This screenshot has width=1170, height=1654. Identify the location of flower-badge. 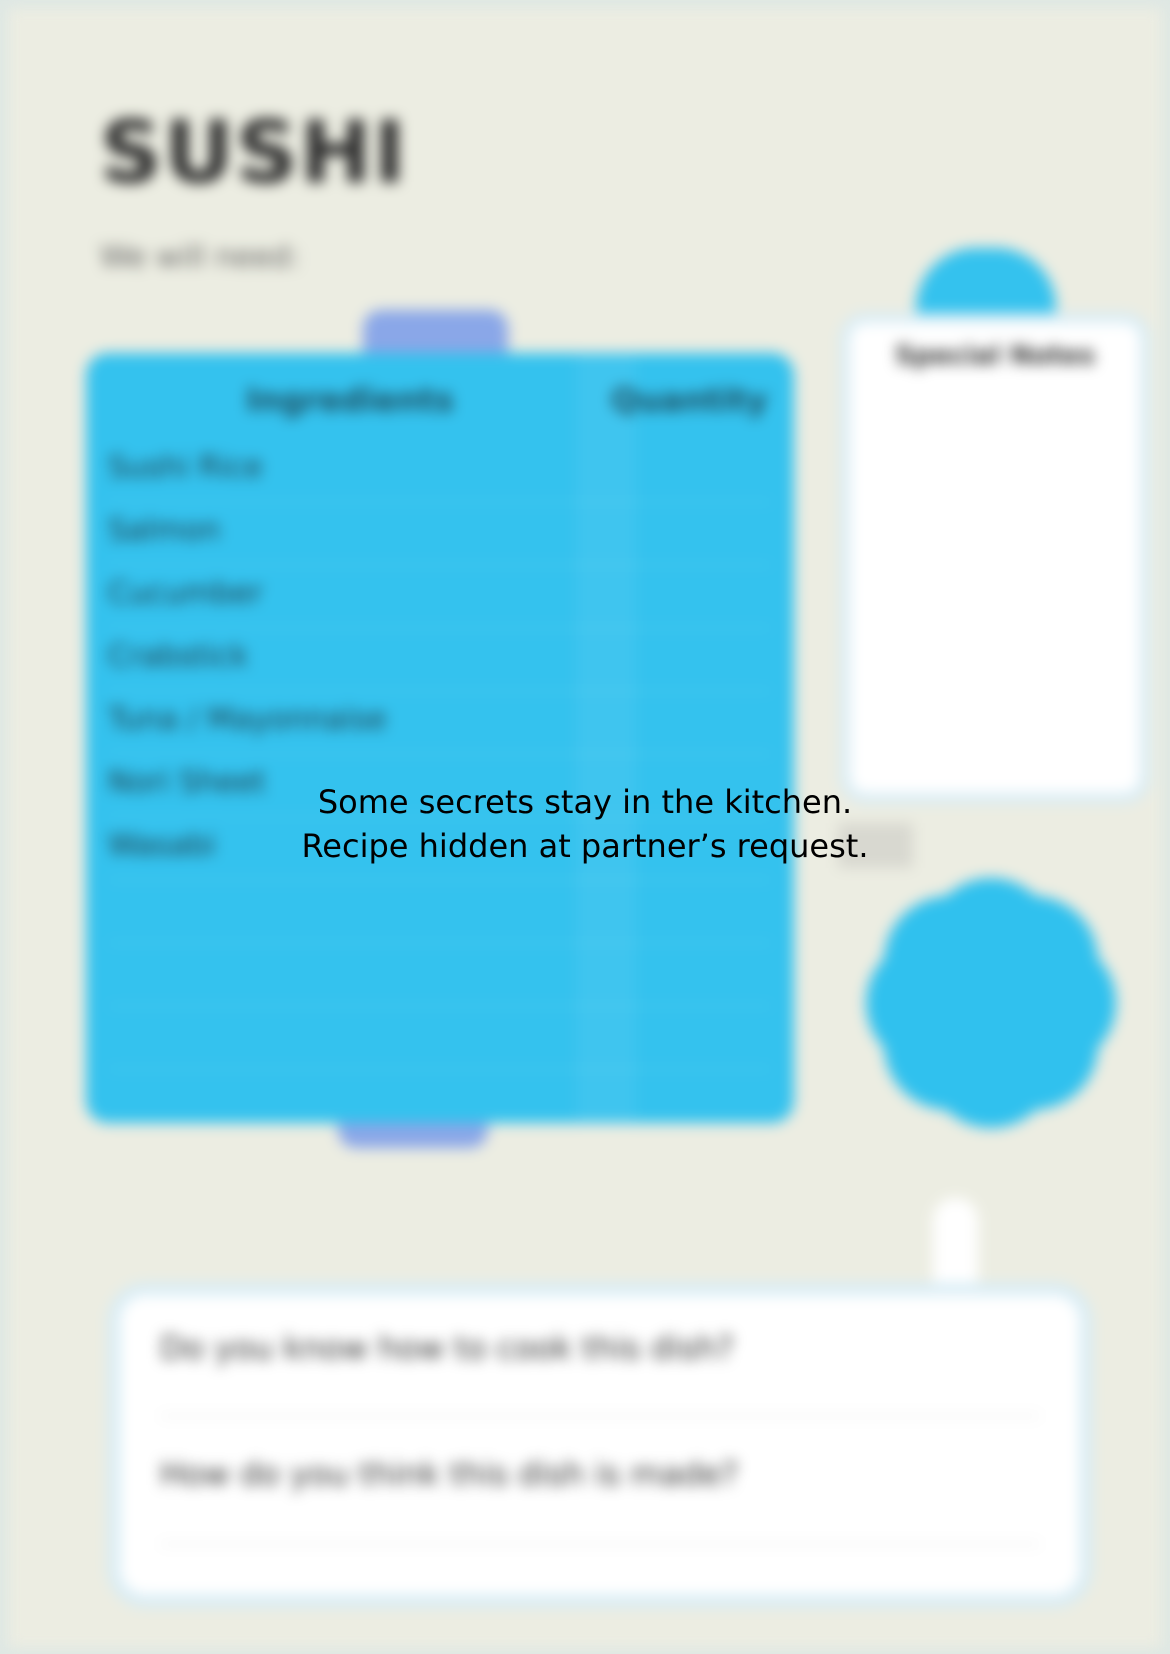
(991, 1003).